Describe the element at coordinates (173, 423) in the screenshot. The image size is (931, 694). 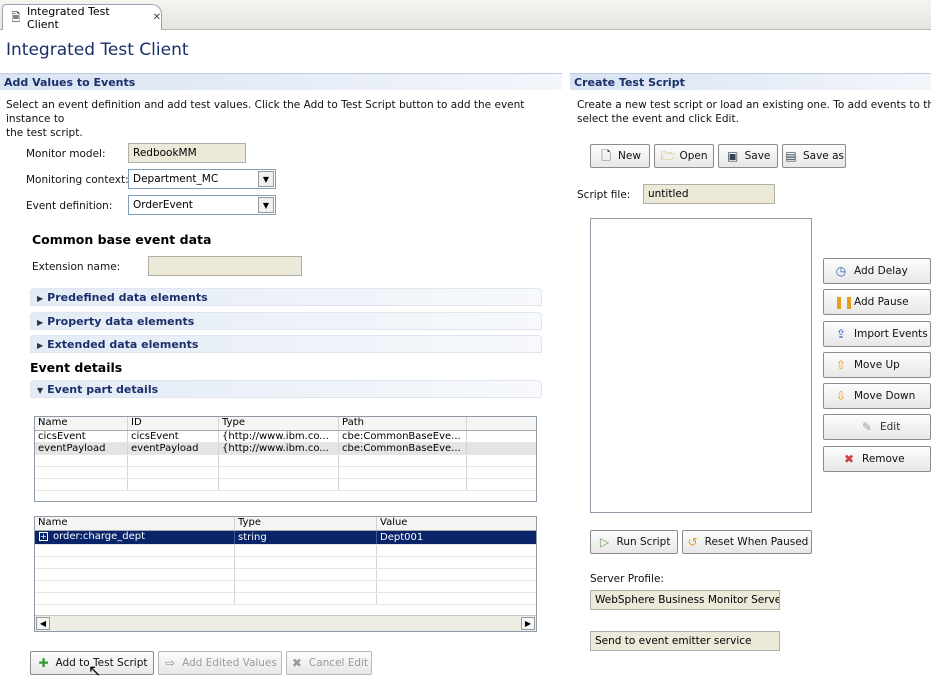
I see `column-header: ID` at that location.